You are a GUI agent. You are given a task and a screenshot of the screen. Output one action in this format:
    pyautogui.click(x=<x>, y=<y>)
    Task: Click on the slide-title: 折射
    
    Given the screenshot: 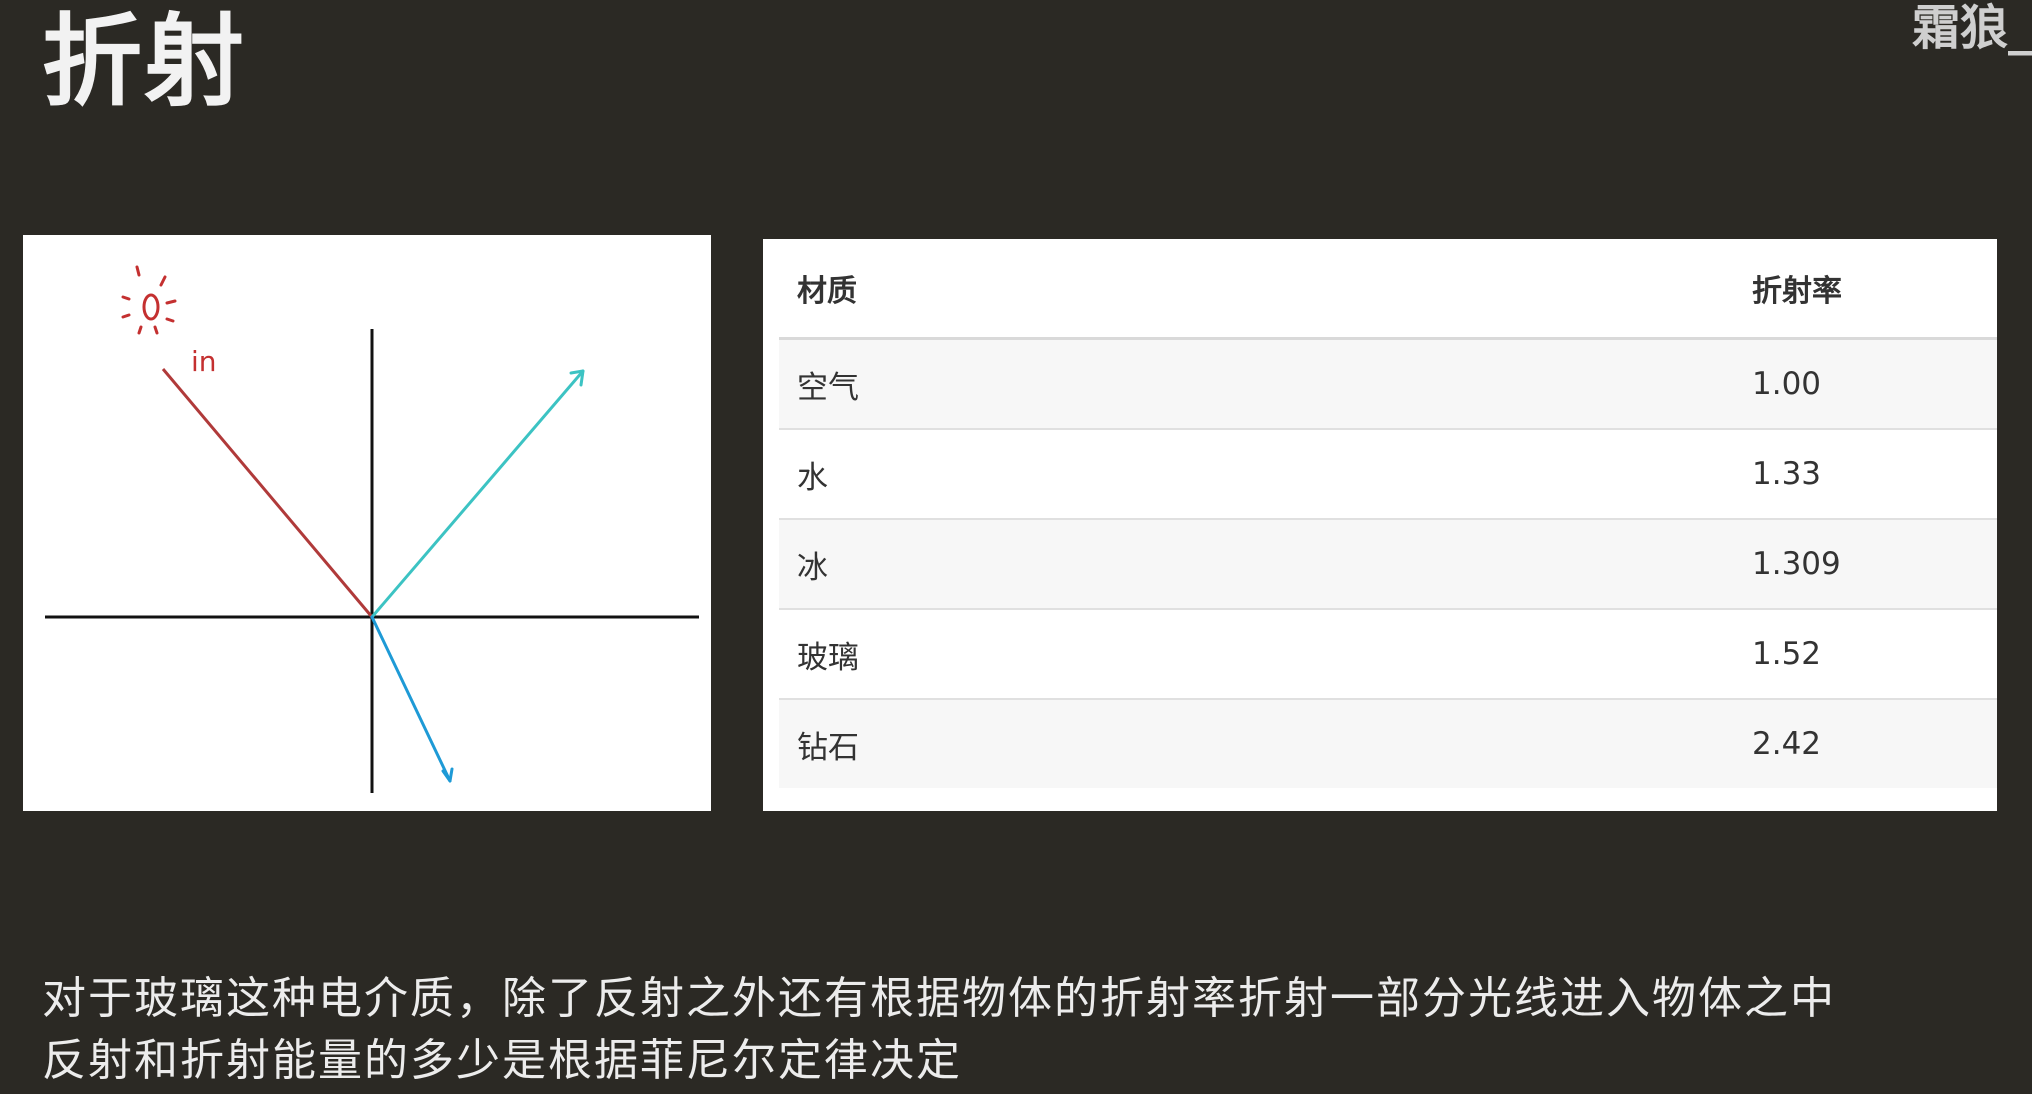 What is the action you would take?
    pyautogui.click(x=144, y=61)
    